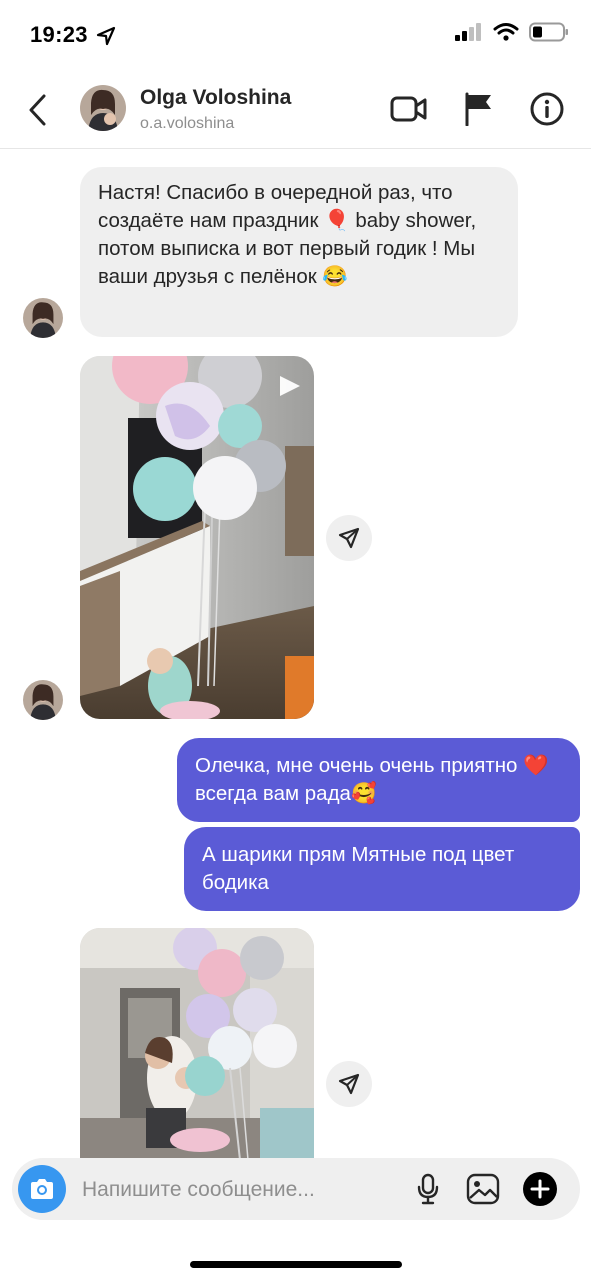  Describe the element at coordinates (548, 32) in the screenshot. I see `battery-icon` at that location.